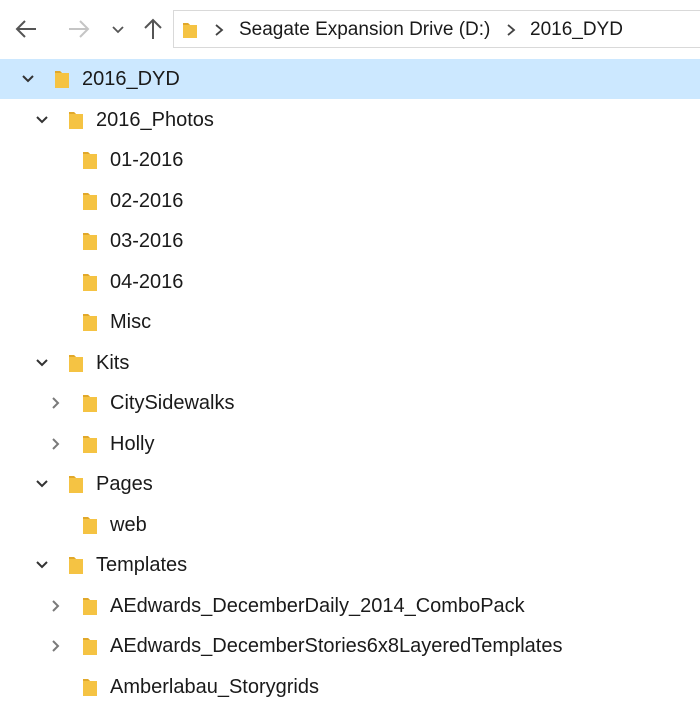  Describe the element at coordinates (350, 403) in the screenshot. I see `tree-item: CitySidewalks` at that location.